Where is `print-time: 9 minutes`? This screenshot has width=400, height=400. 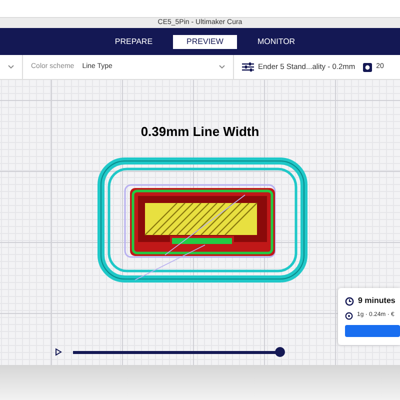
print-time: 9 minutes is located at coordinates (377, 301).